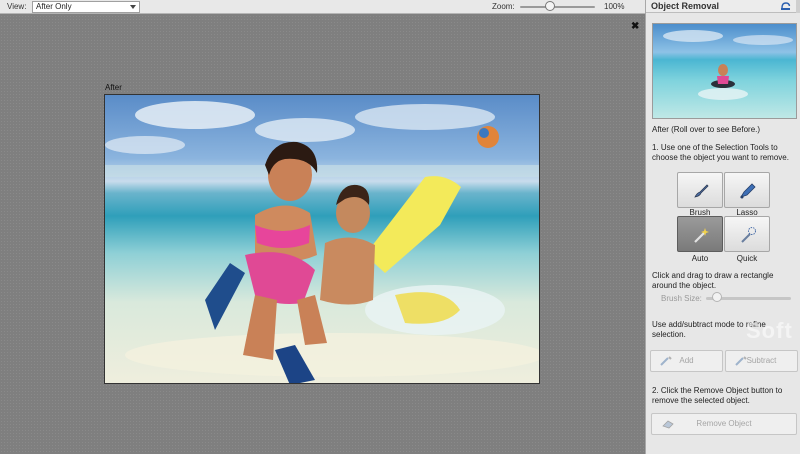  I want to click on auto-tool-button, so click(700, 234).